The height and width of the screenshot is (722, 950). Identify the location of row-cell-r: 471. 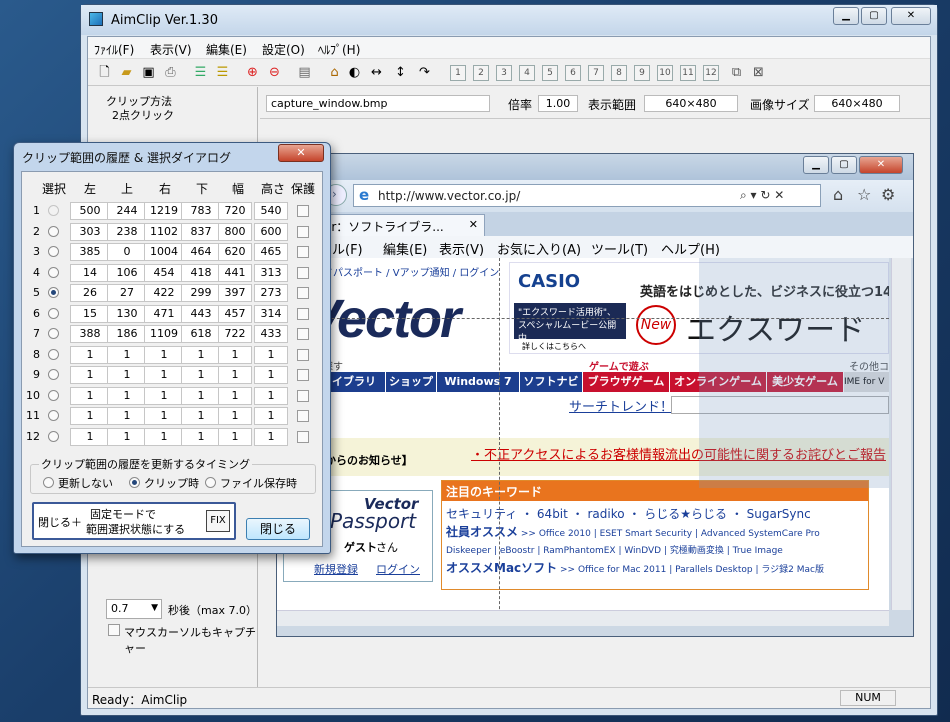
(164, 313).